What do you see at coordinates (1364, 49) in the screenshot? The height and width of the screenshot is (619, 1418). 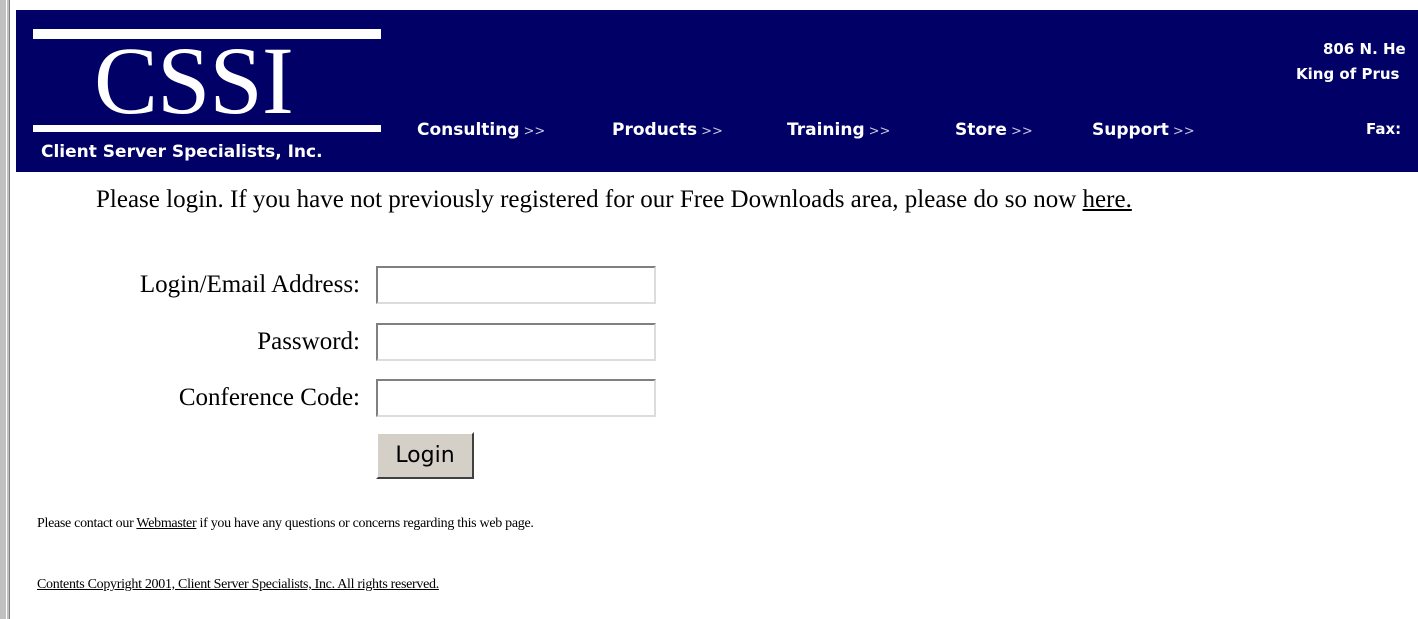 I see `address-line-1: 806 N. He` at bounding box center [1364, 49].